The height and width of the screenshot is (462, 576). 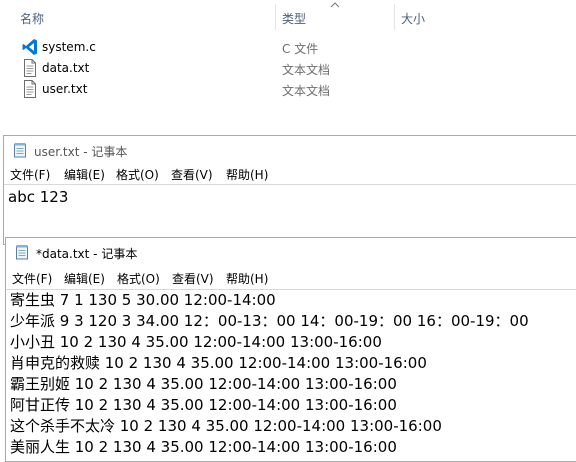 I want to click on vscode-icon, so click(x=29, y=47).